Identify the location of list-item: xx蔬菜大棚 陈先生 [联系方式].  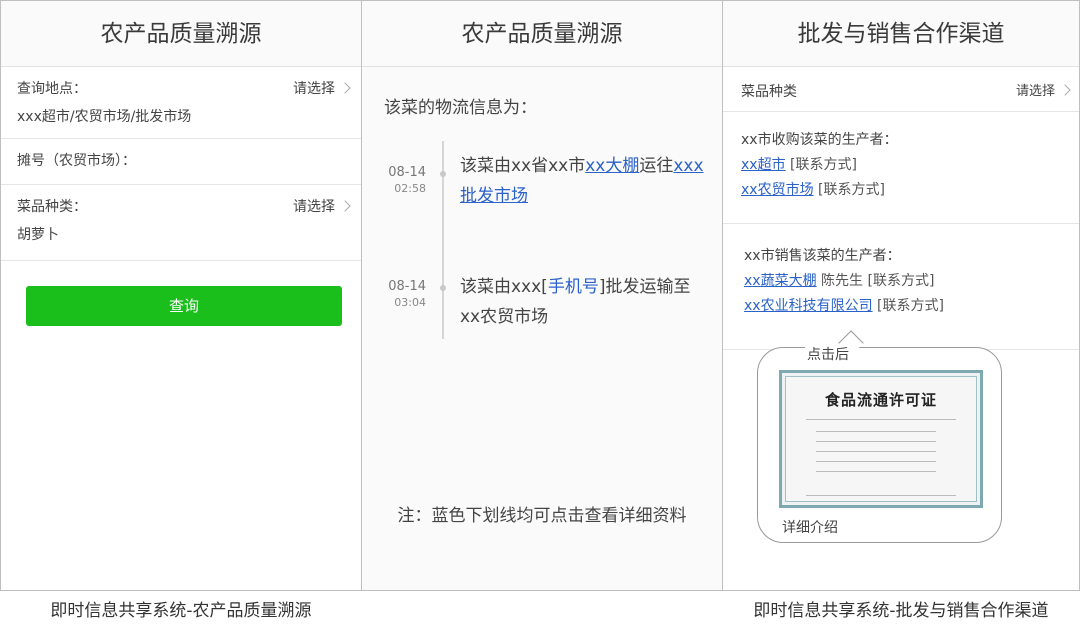
(844, 281).